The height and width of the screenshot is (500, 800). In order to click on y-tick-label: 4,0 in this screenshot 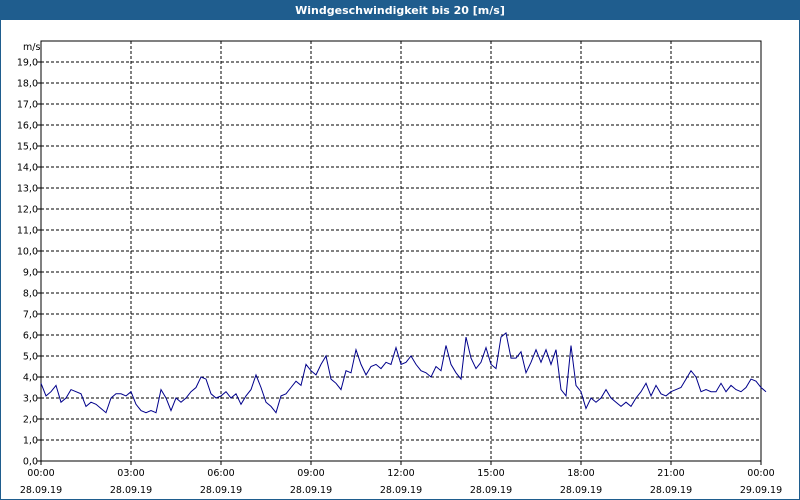, I will do `click(30, 378)`.